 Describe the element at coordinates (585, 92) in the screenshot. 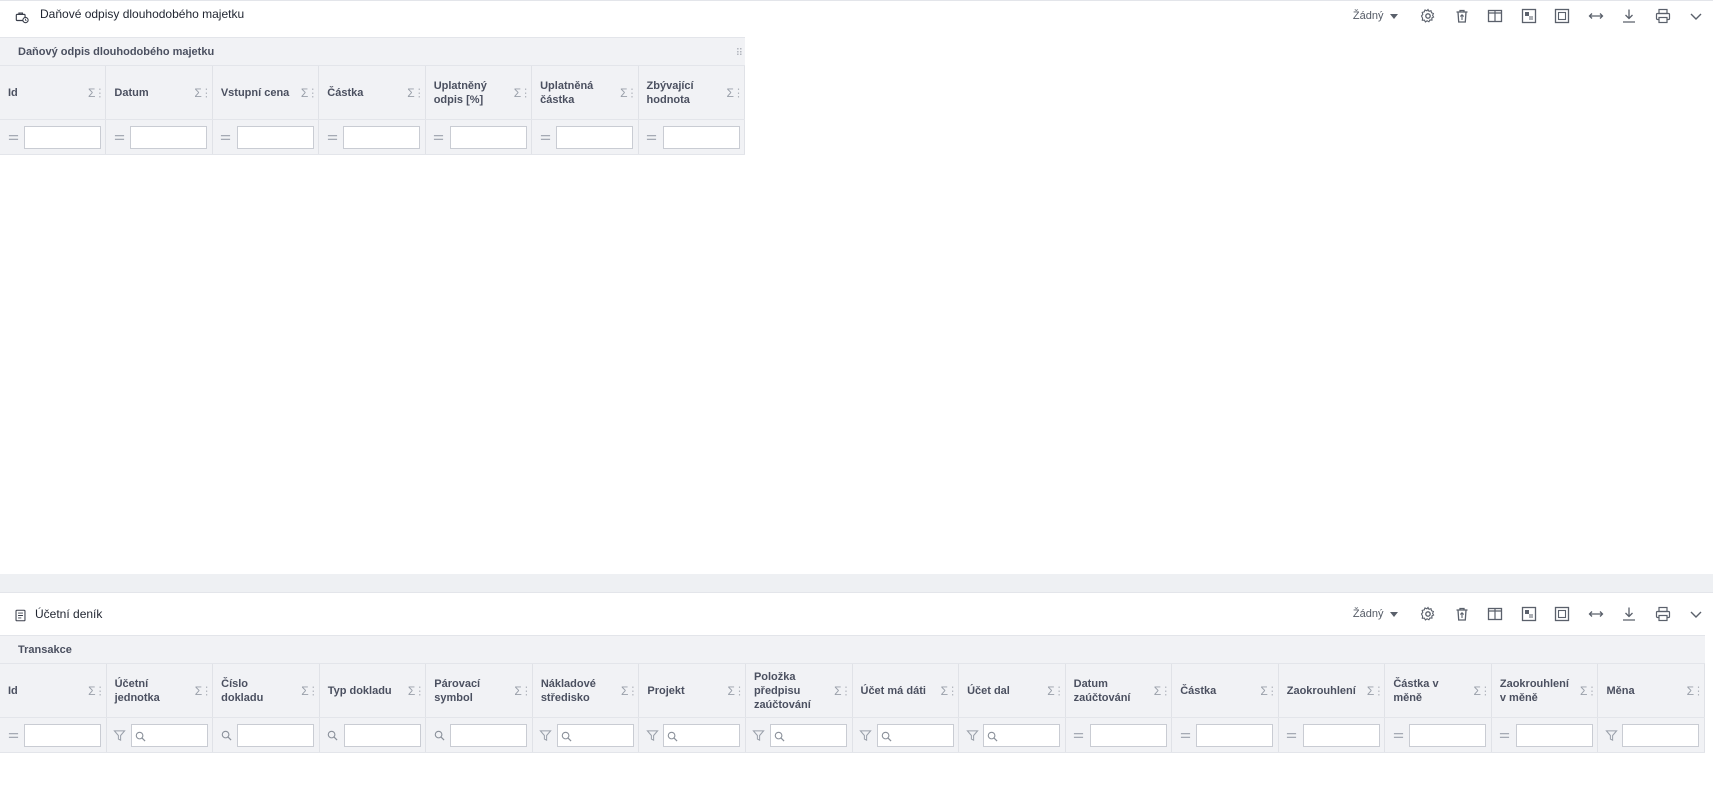

I see `column-header: Uplatněná částka Σ ⋮` at that location.